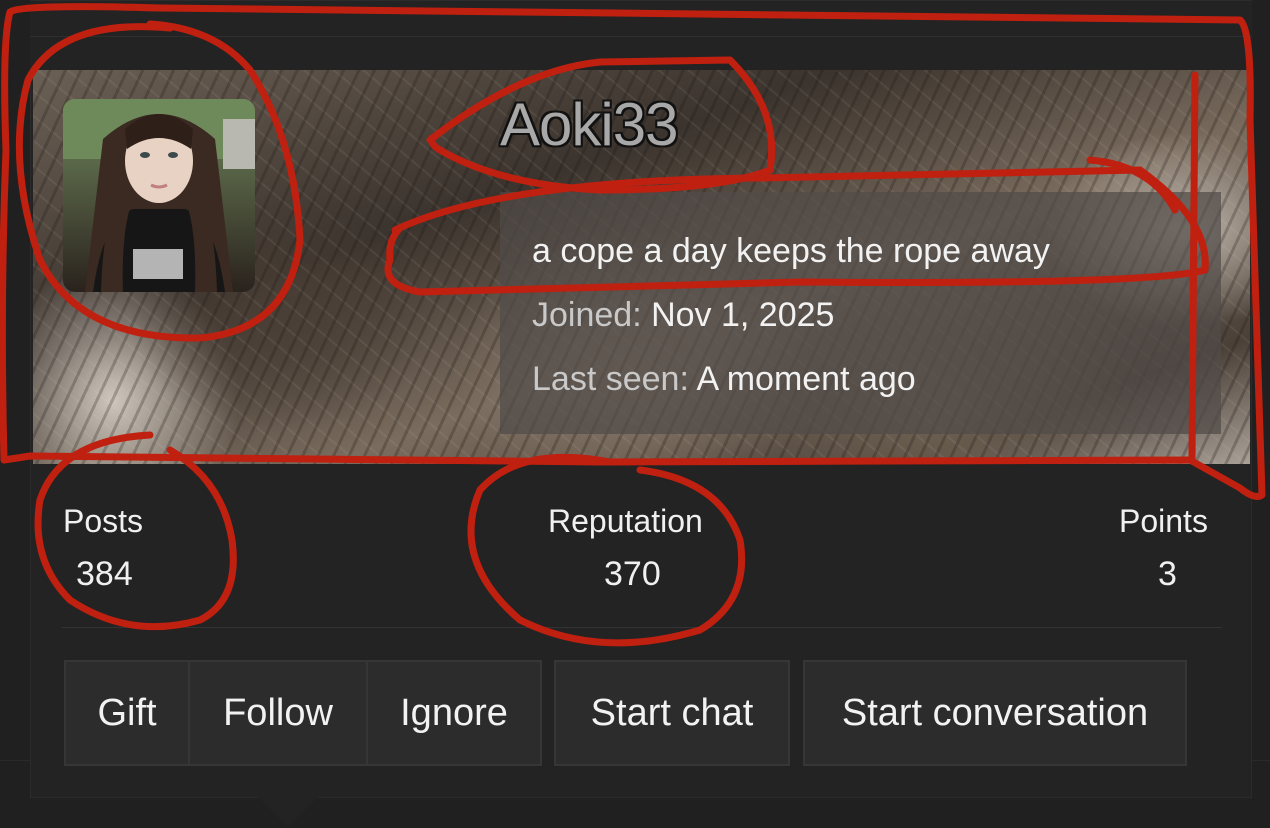 This screenshot has height=828, width=1270. I want to click on joined-label: Joined:, so click(587, 315).